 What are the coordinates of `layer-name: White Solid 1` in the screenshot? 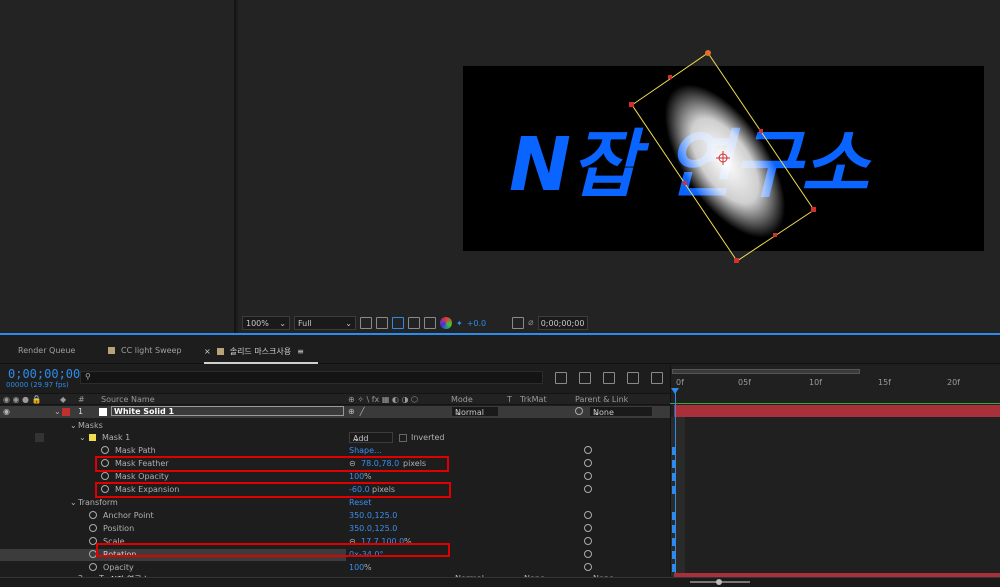 It's located at (227, 411).